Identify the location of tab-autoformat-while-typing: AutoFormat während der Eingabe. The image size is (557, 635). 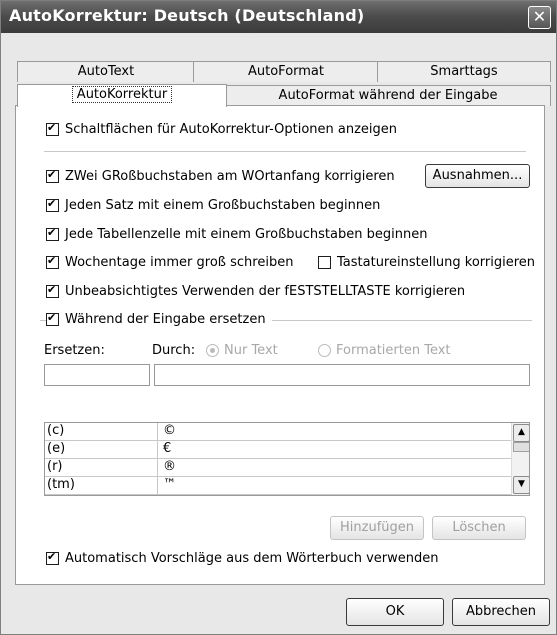
(388, 95).